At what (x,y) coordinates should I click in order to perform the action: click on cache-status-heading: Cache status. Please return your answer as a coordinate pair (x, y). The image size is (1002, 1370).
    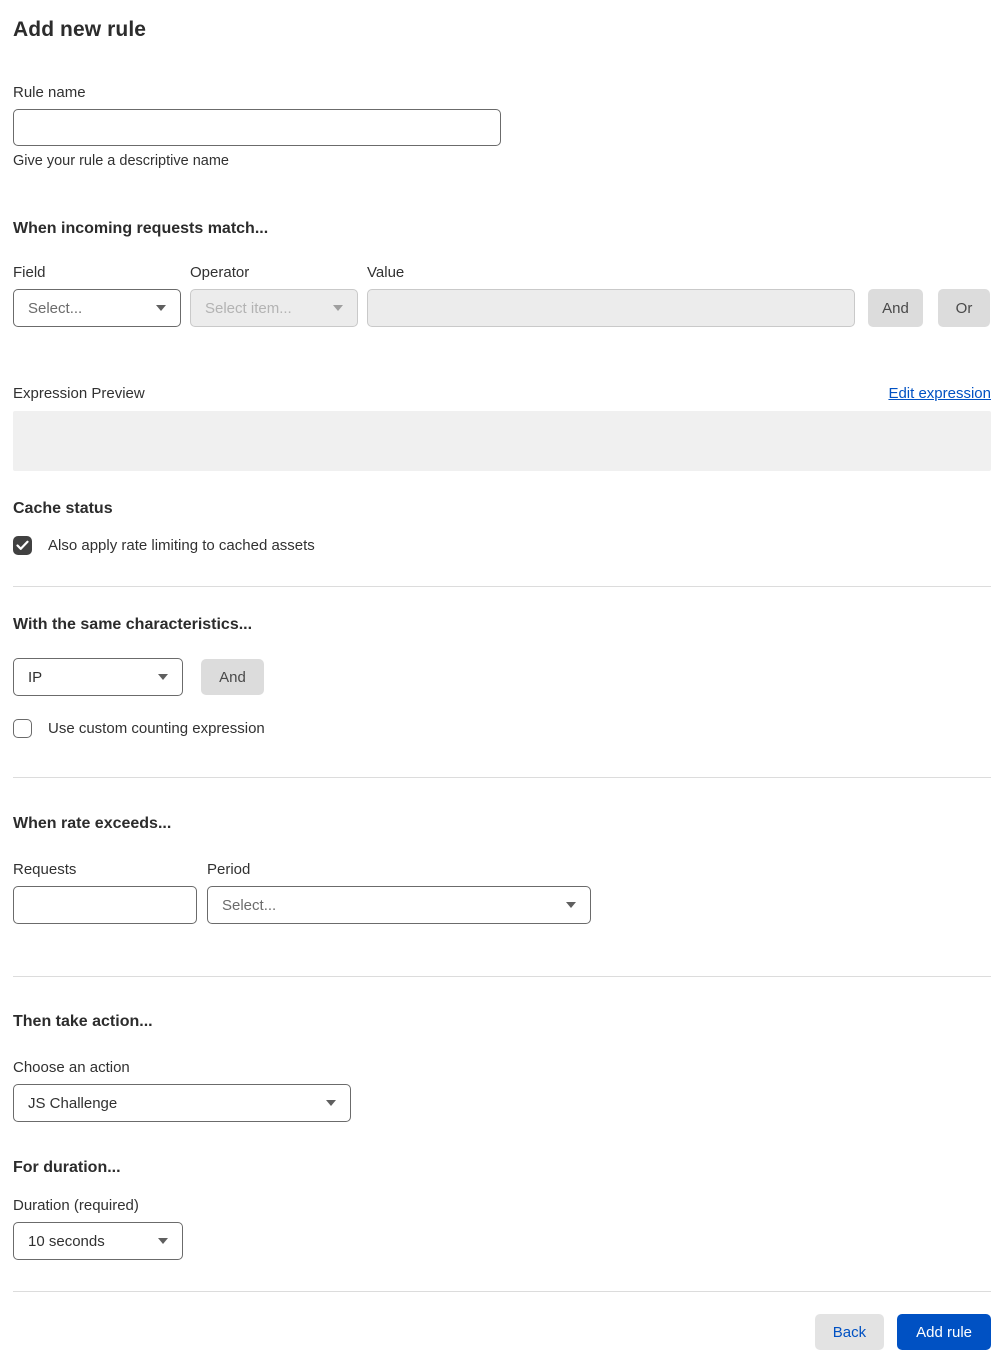
    Looking at the image, I should click on (63, 508).